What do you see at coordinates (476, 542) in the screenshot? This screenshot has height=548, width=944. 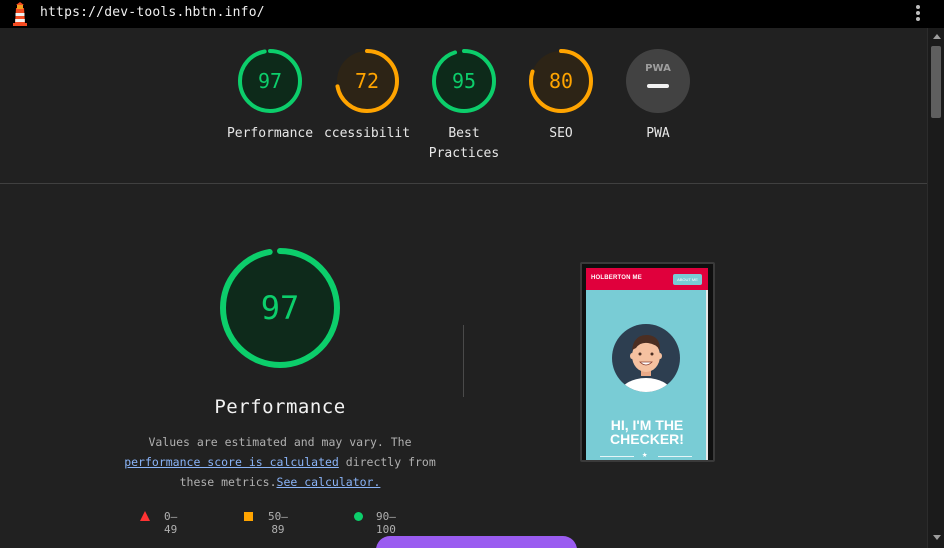 I see `view-treemap-button` at bounding box center [476, 542].